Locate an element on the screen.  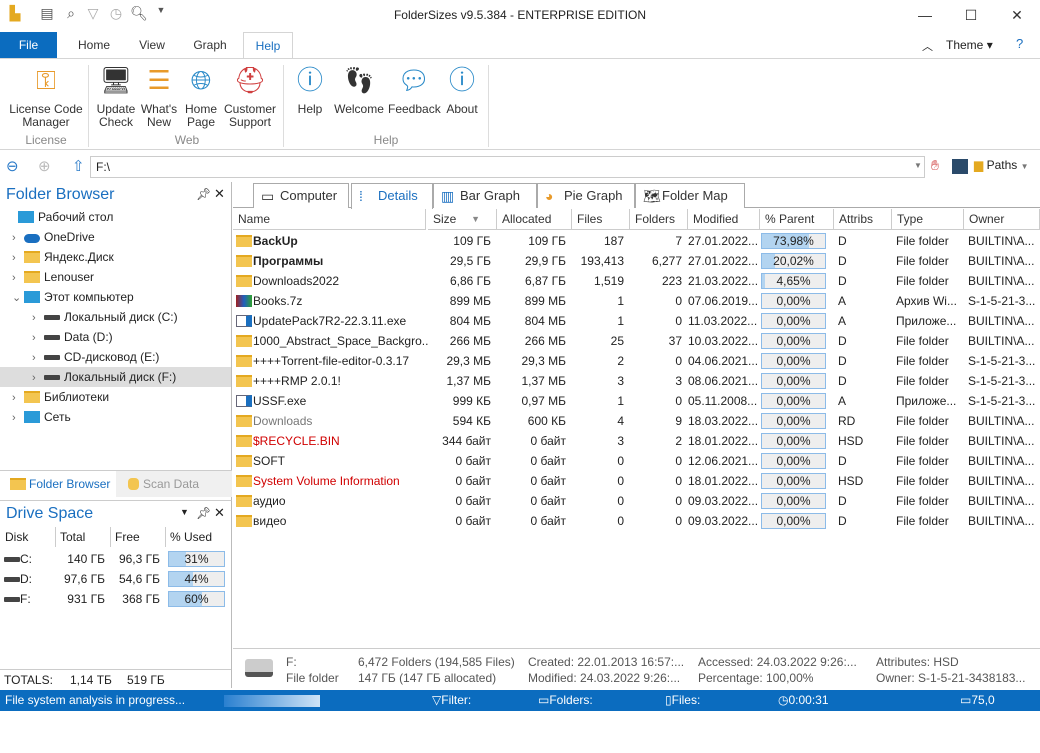
panel-menu-icon: ▼ is located at coordinates (184, 512).